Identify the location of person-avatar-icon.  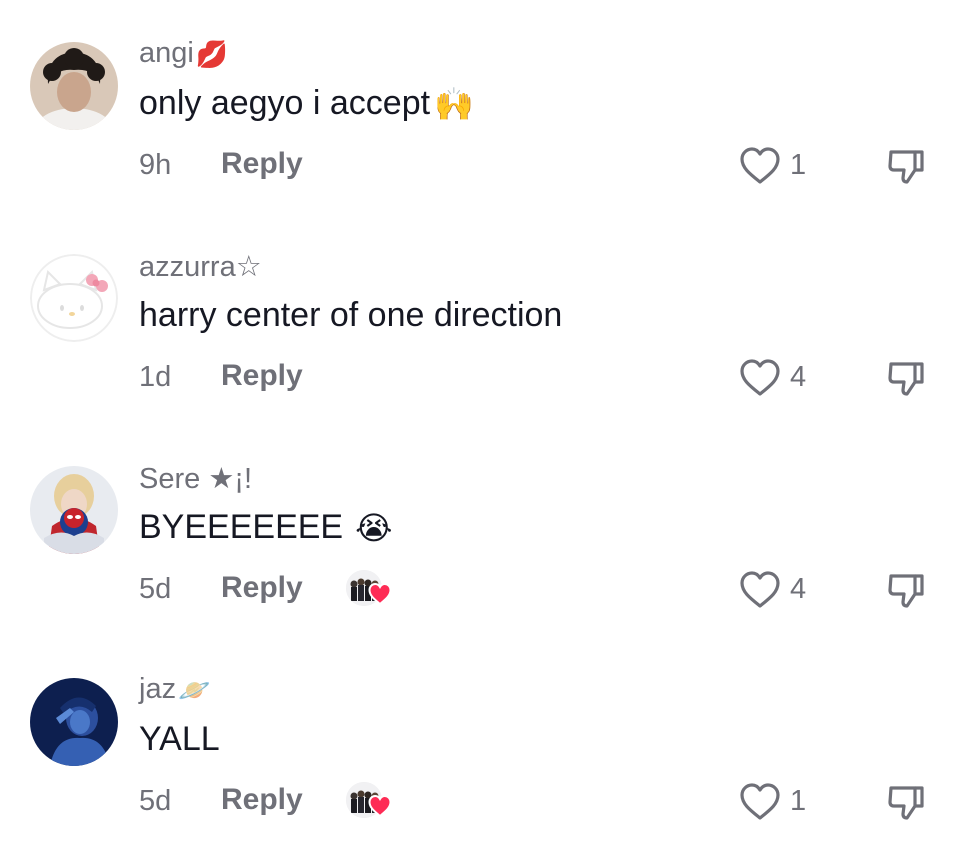
(74, 86).